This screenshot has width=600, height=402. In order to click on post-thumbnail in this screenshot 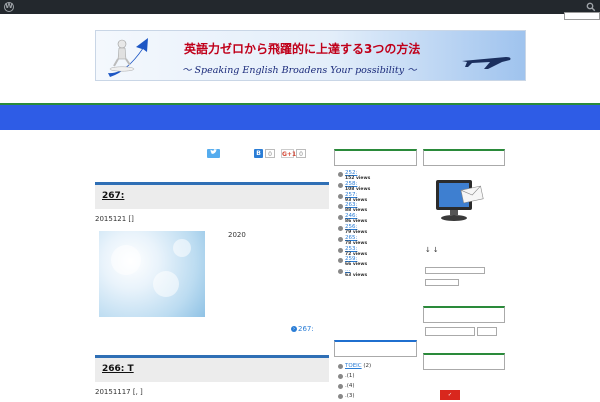, I will do `click(152, 274)`.